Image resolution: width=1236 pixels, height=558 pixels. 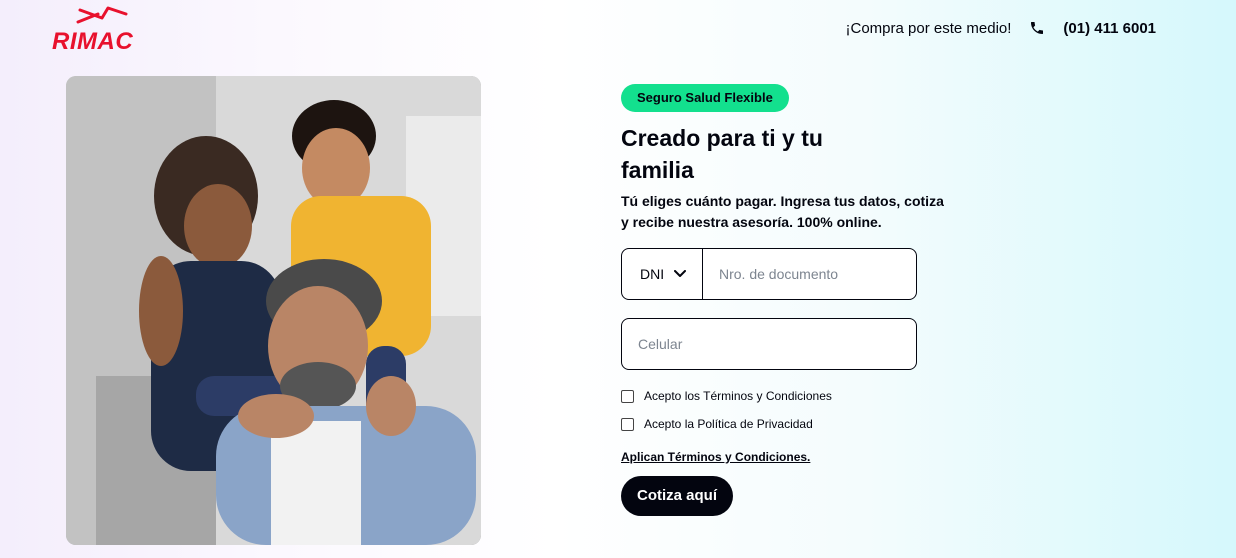 I want to click on quote-button: Cotiza aquí, so click(x=677, y=496).